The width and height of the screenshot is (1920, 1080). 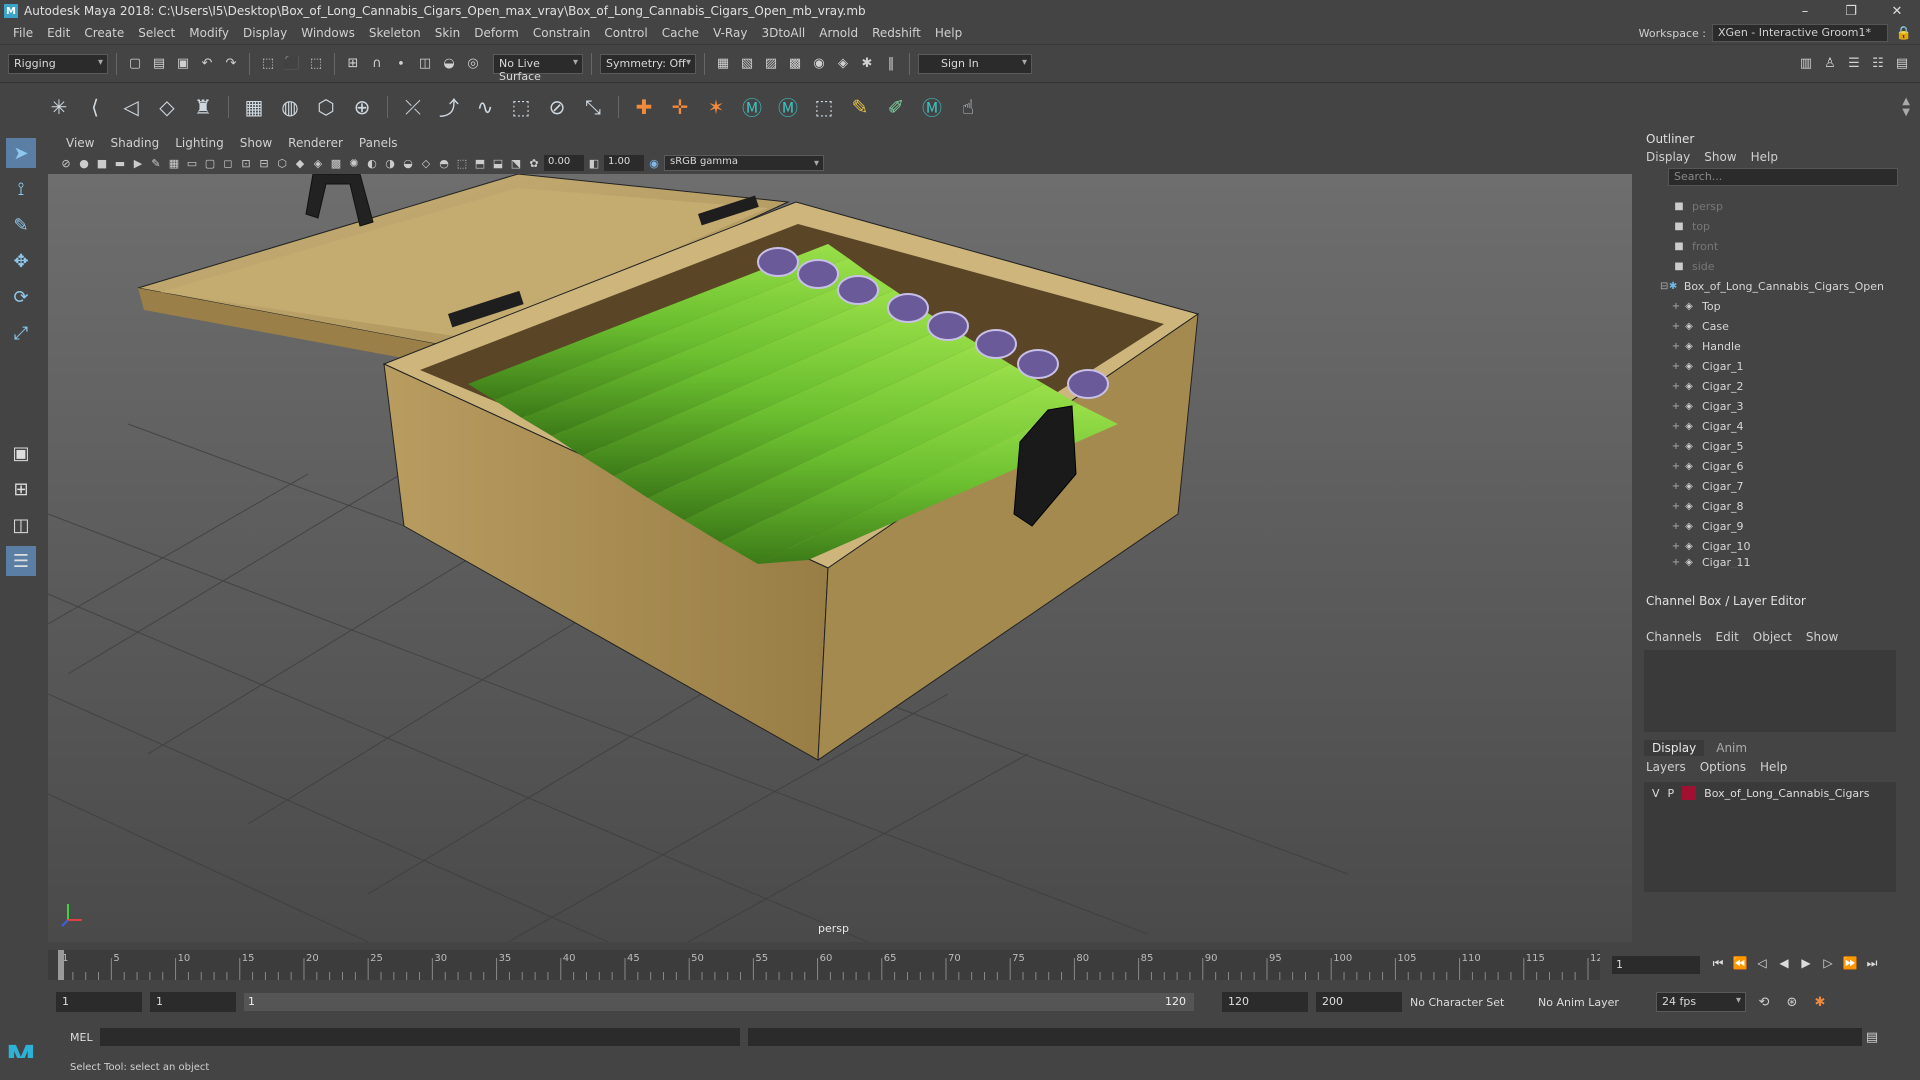 I want to click on pause-icon: ‖, so click(x=891, y=64).